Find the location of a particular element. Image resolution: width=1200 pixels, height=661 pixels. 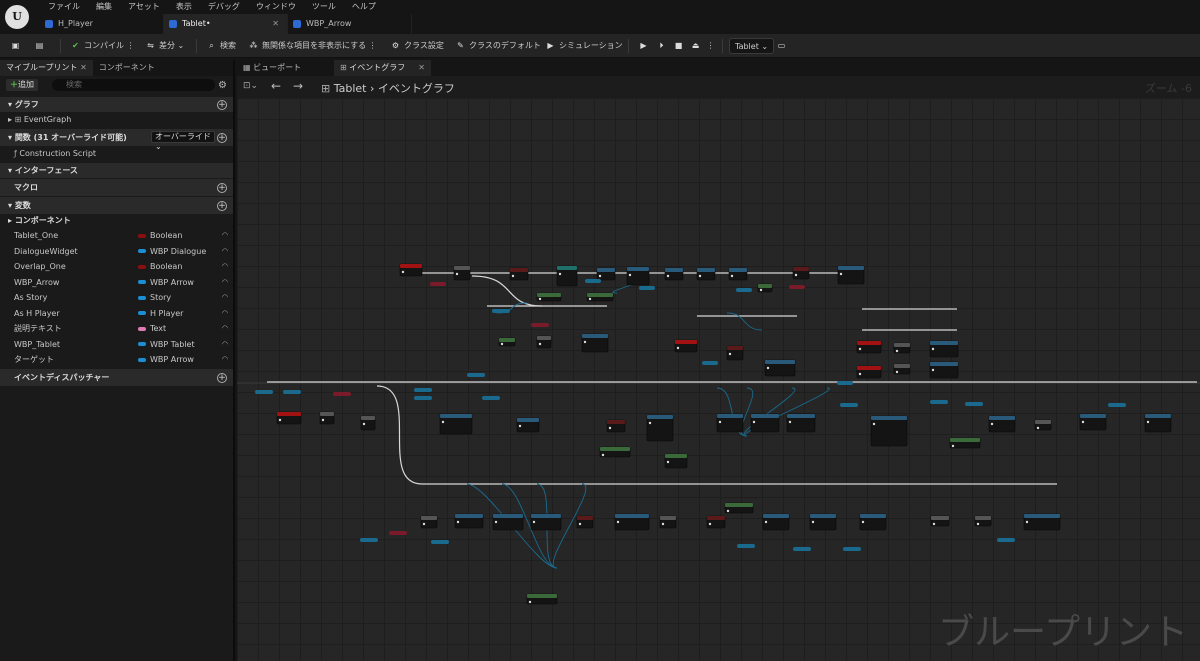

variable-row: DialogueWidget WBP Dialogue ◠ is located at coordinates (116, 252).